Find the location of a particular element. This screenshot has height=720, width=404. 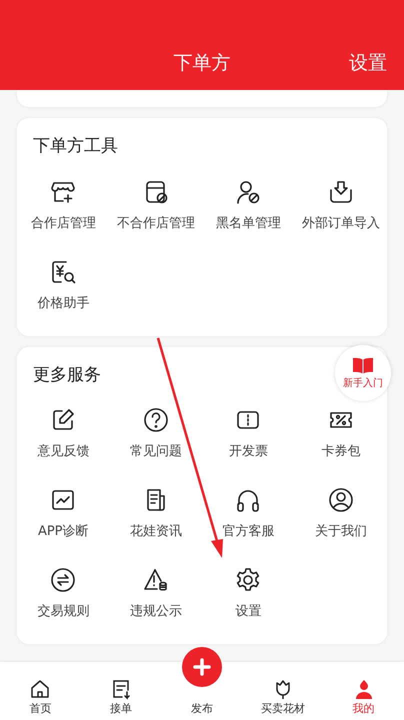

menu-item-label: 外部订单导入 is located at coordinates (341, 224).